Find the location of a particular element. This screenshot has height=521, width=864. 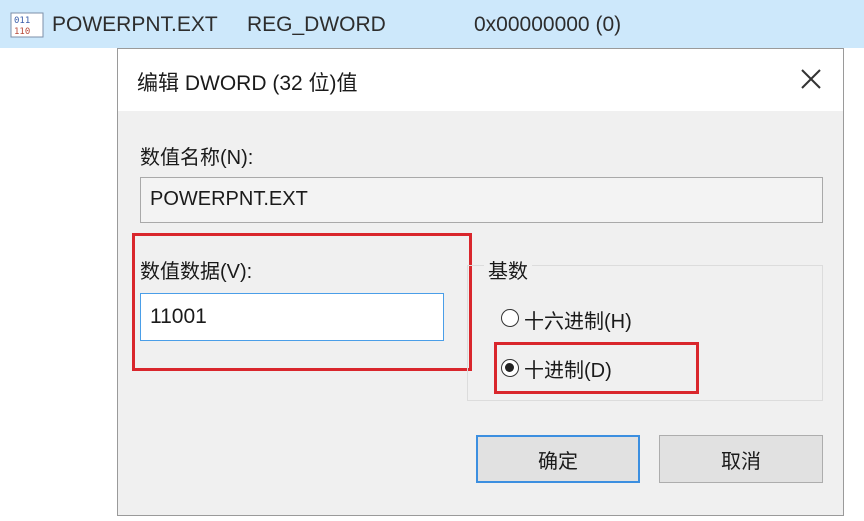

value-name-label: 数值名称(N): is located at coordinates (197, 158).